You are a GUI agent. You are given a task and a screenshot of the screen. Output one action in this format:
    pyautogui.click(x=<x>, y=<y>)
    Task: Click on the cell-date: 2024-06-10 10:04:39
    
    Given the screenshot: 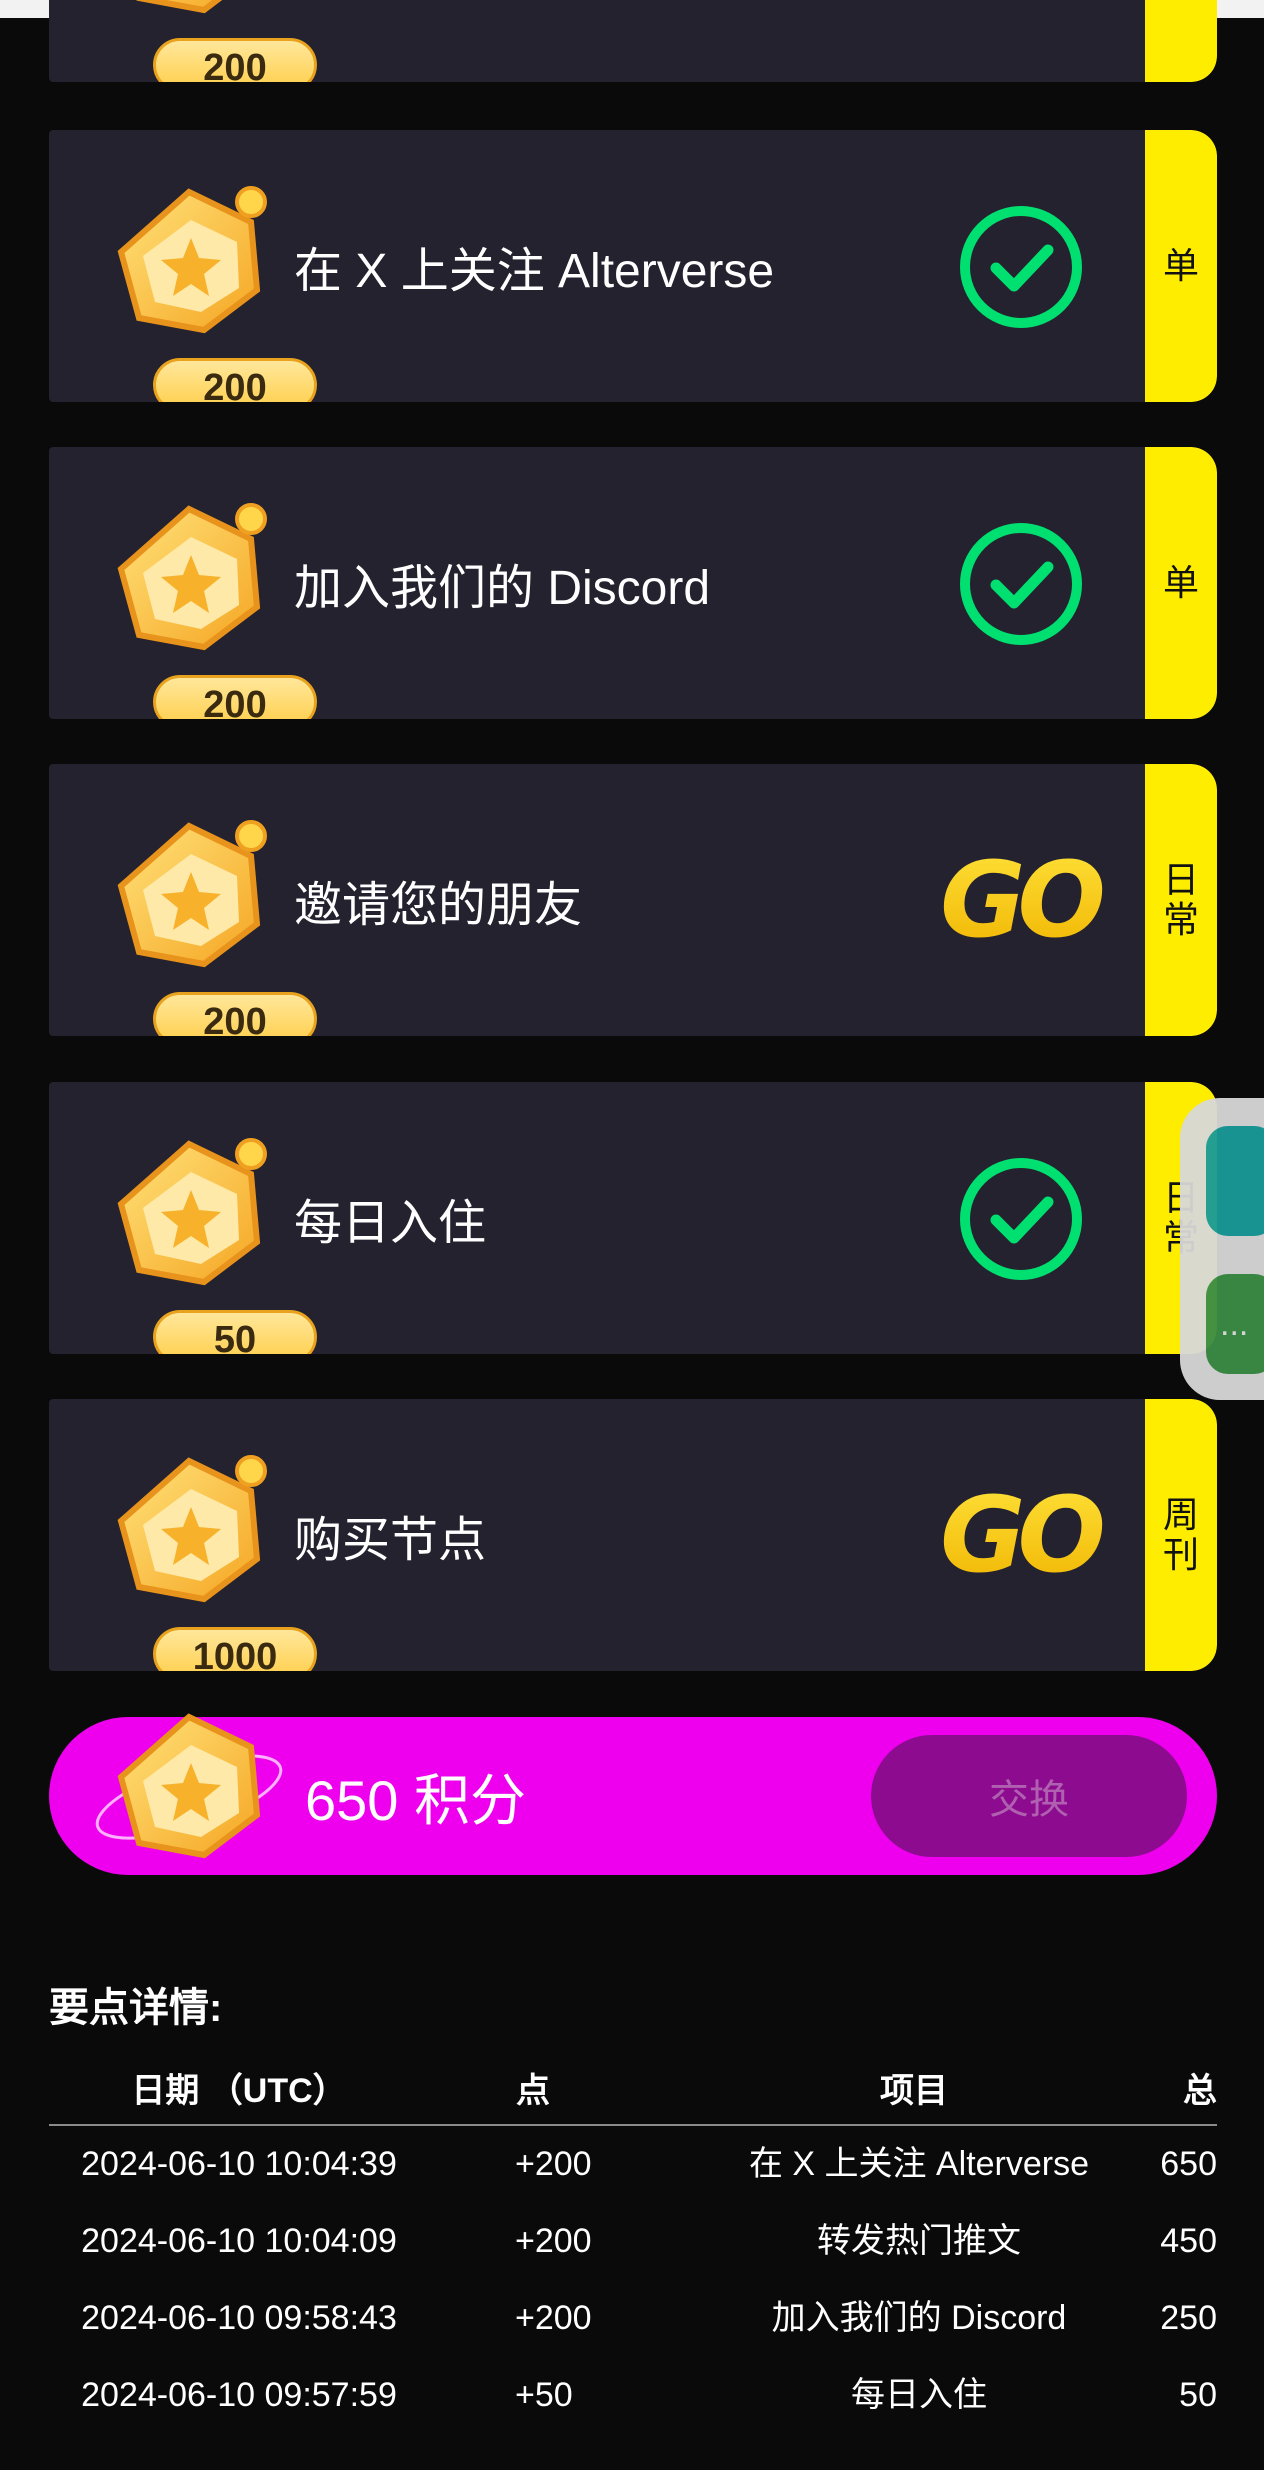 What is the action you would take?
    pyautogui.click(x=239, y=2164)
    